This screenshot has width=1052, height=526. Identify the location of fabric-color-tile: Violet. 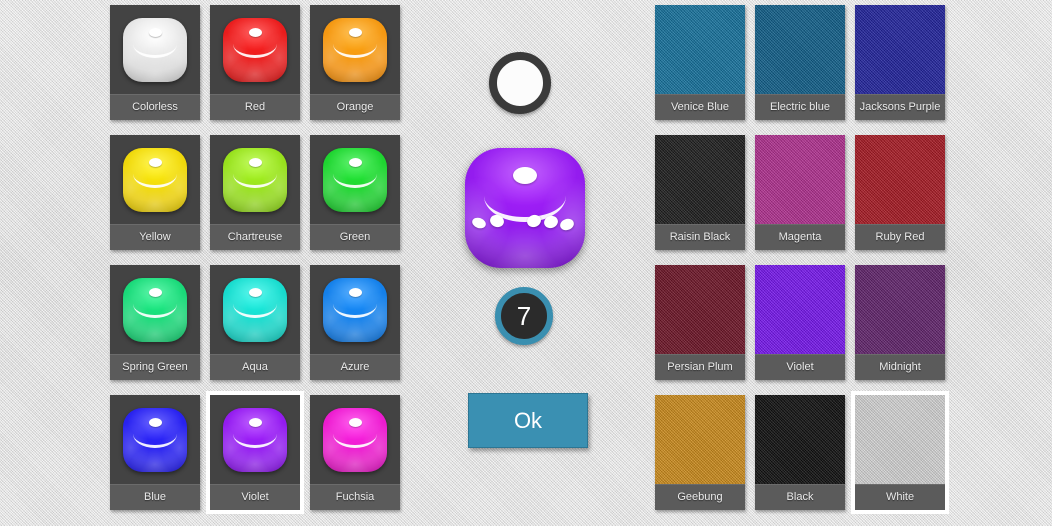
(800, 322).